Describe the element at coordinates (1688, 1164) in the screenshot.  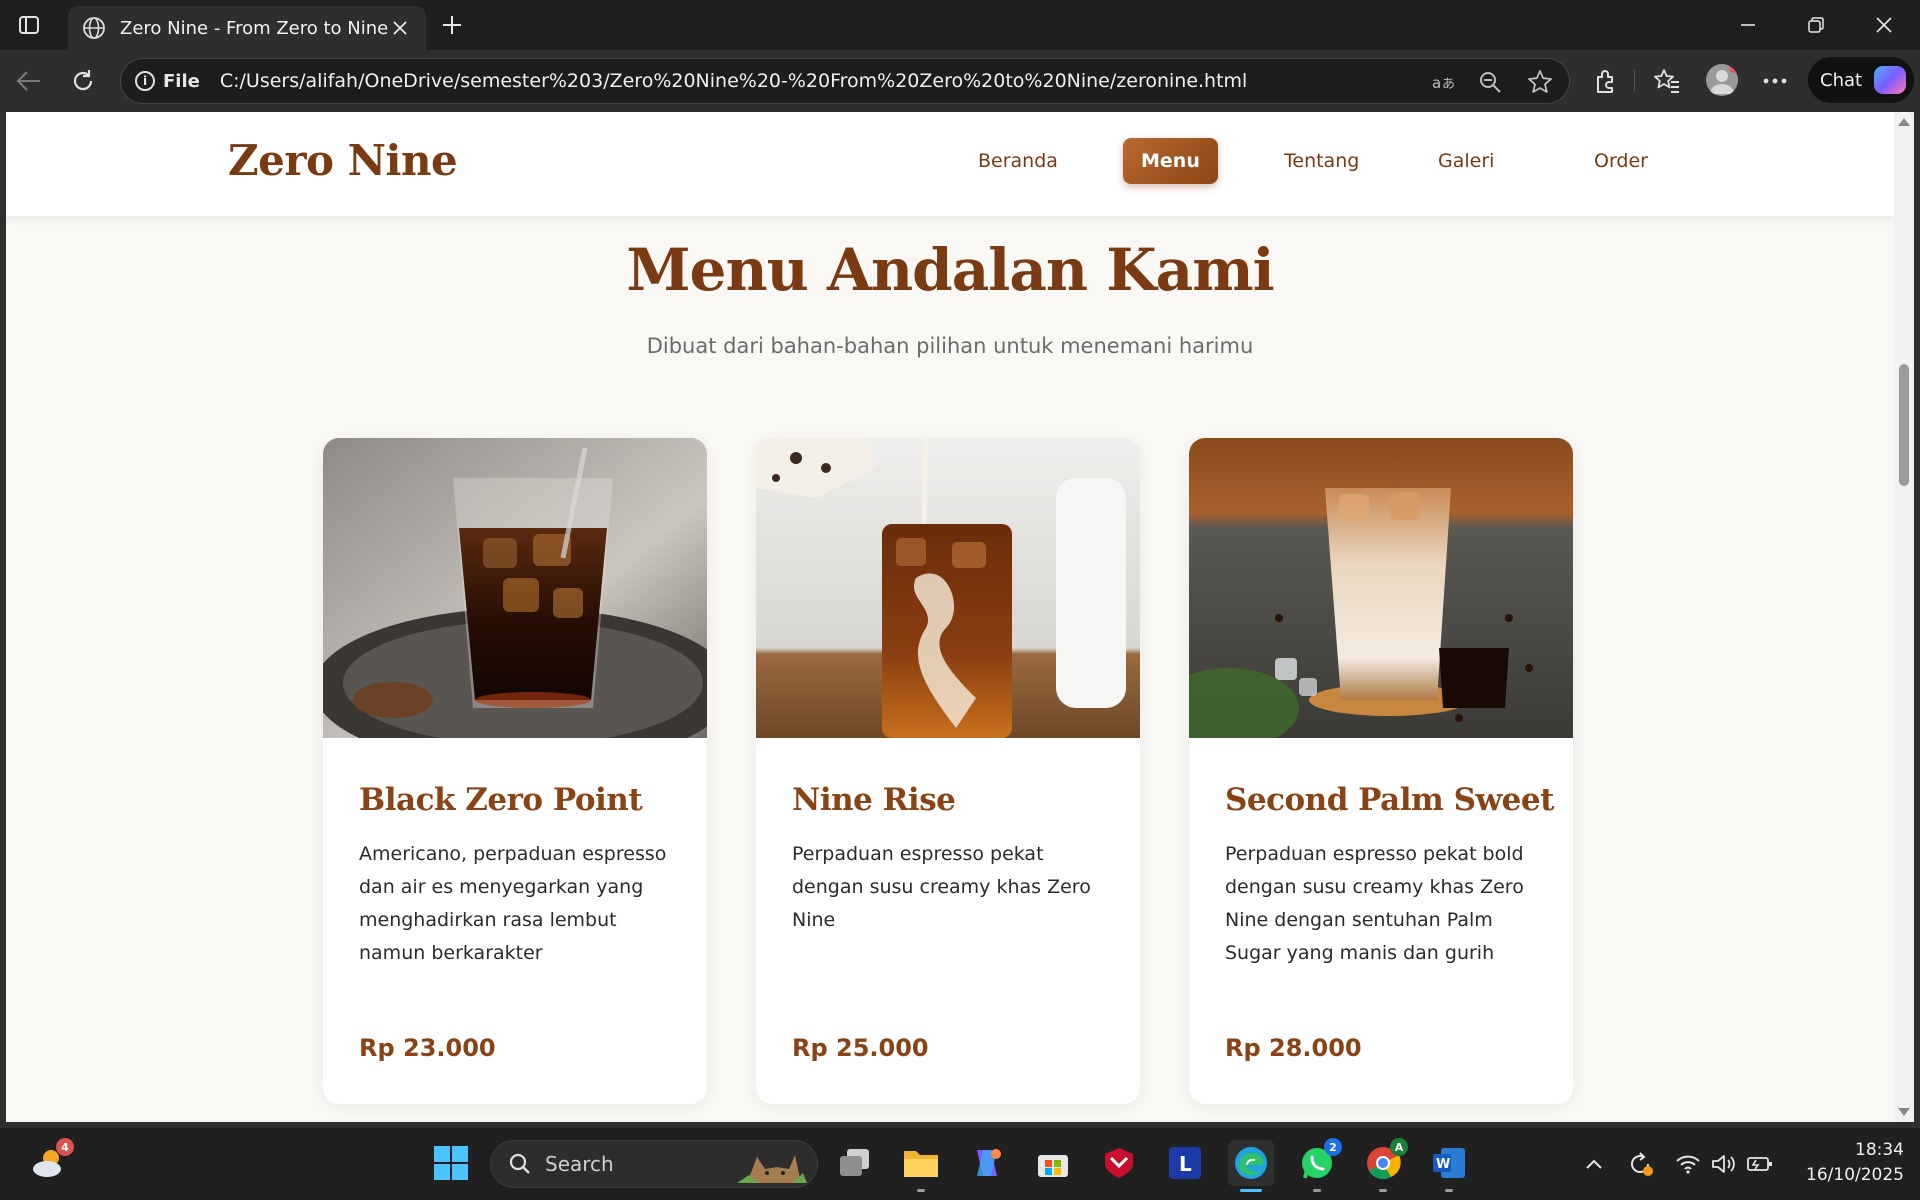
I see `wifi-icon` at that location.